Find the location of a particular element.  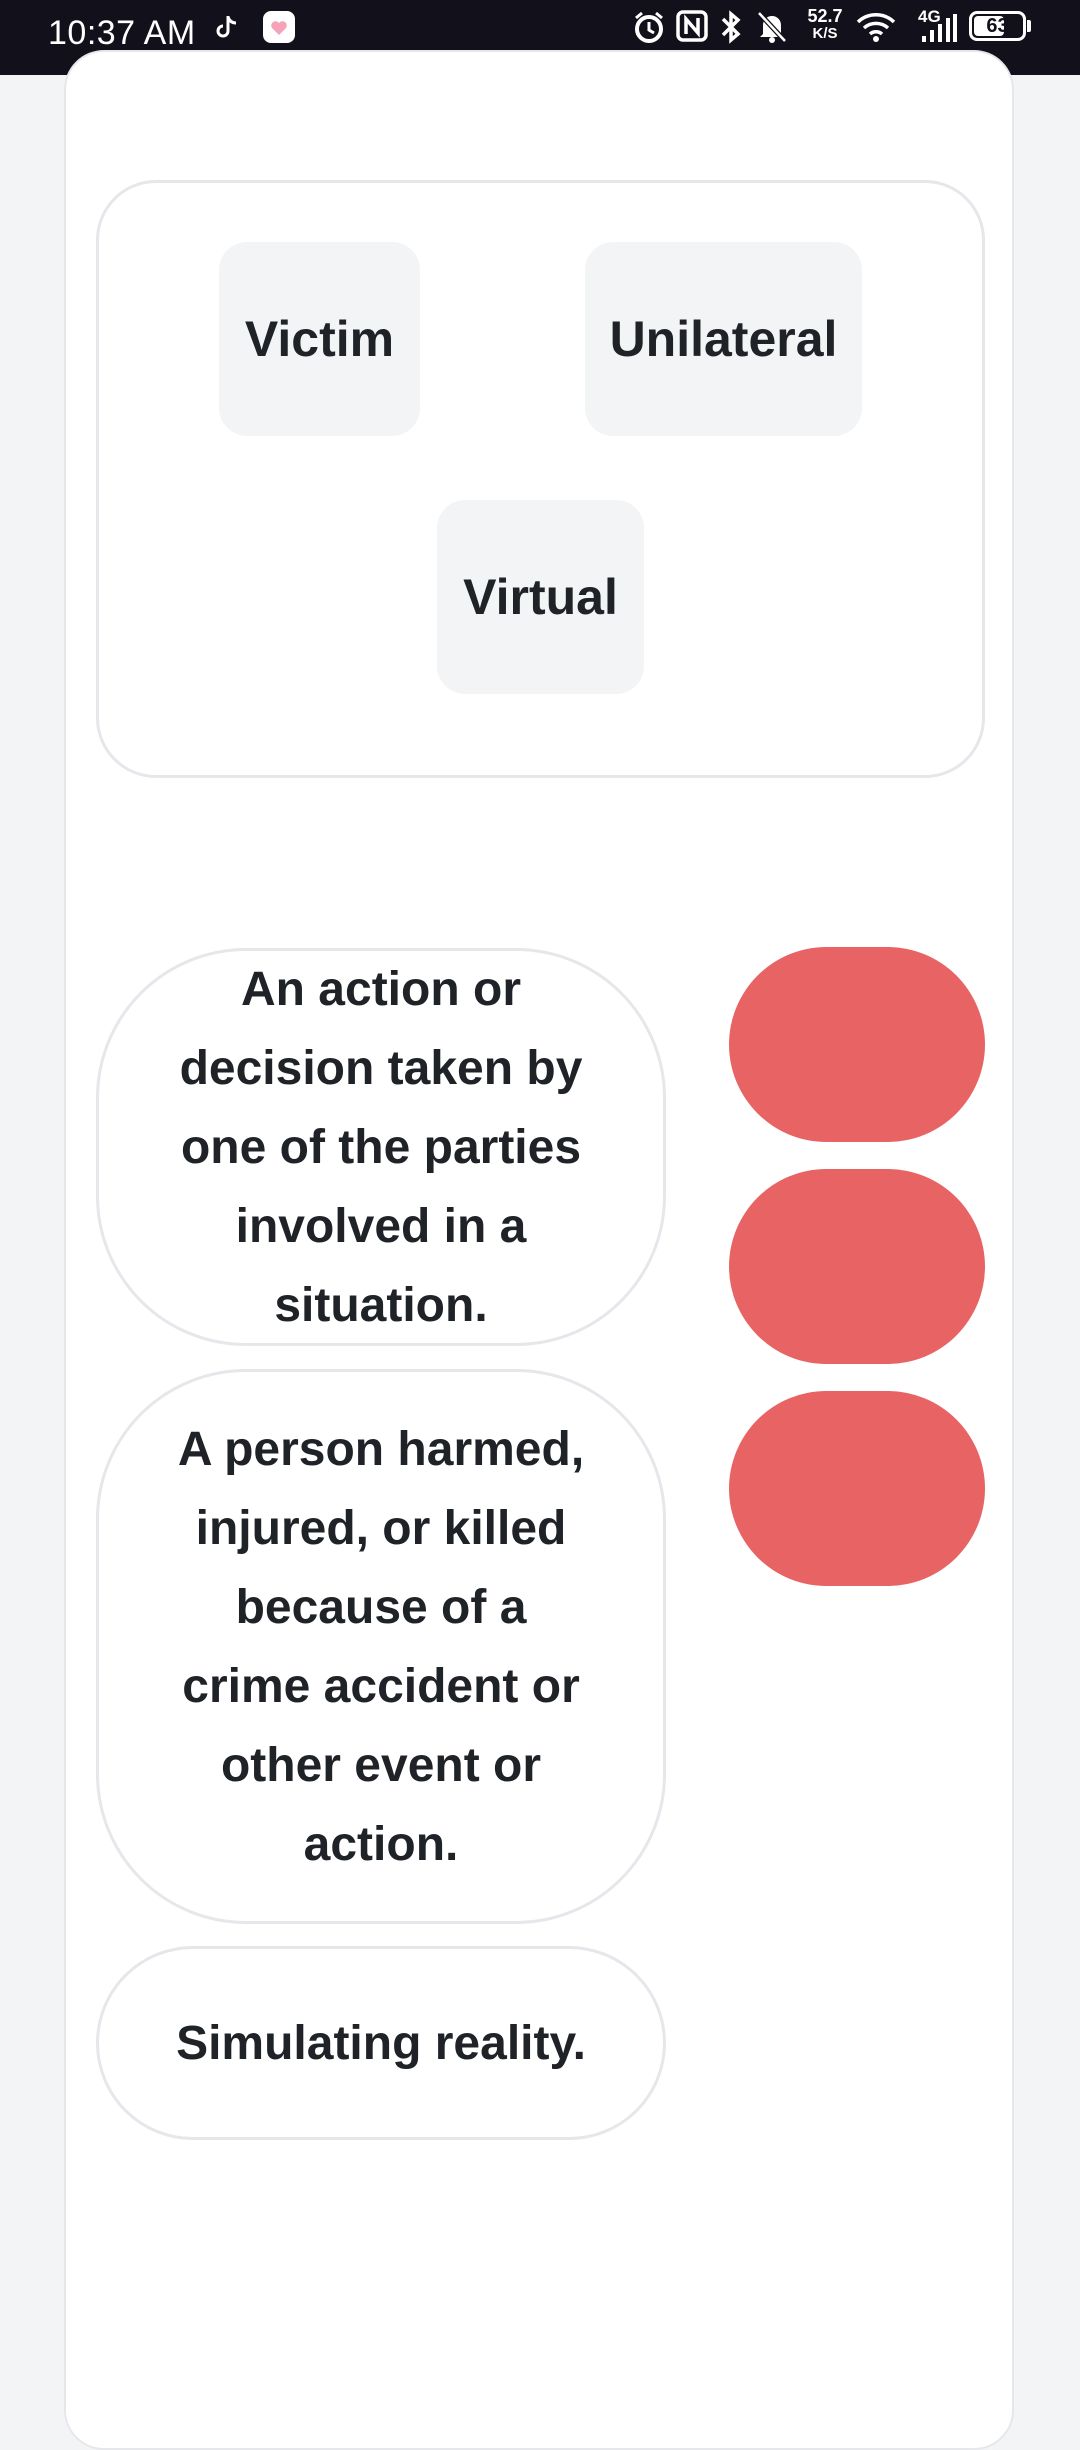

bell-muted-icon is located at coordinates (772, 27).